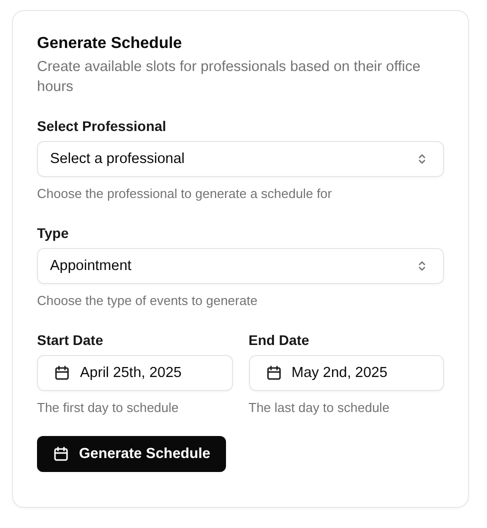 Image resolution: width=487 pixels, height=528 pixels. Describe the element at coordinates (279, 340) in the screenshot. I see `field-label: End Date` at that location.